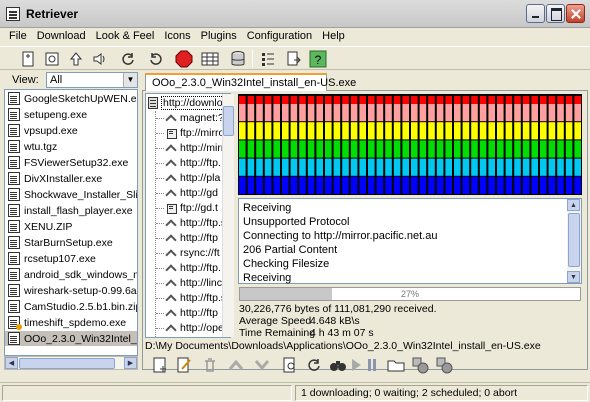  Describe the element at coordinates (28, 58) in the screenshot. I see `new-download-icon` at that location.